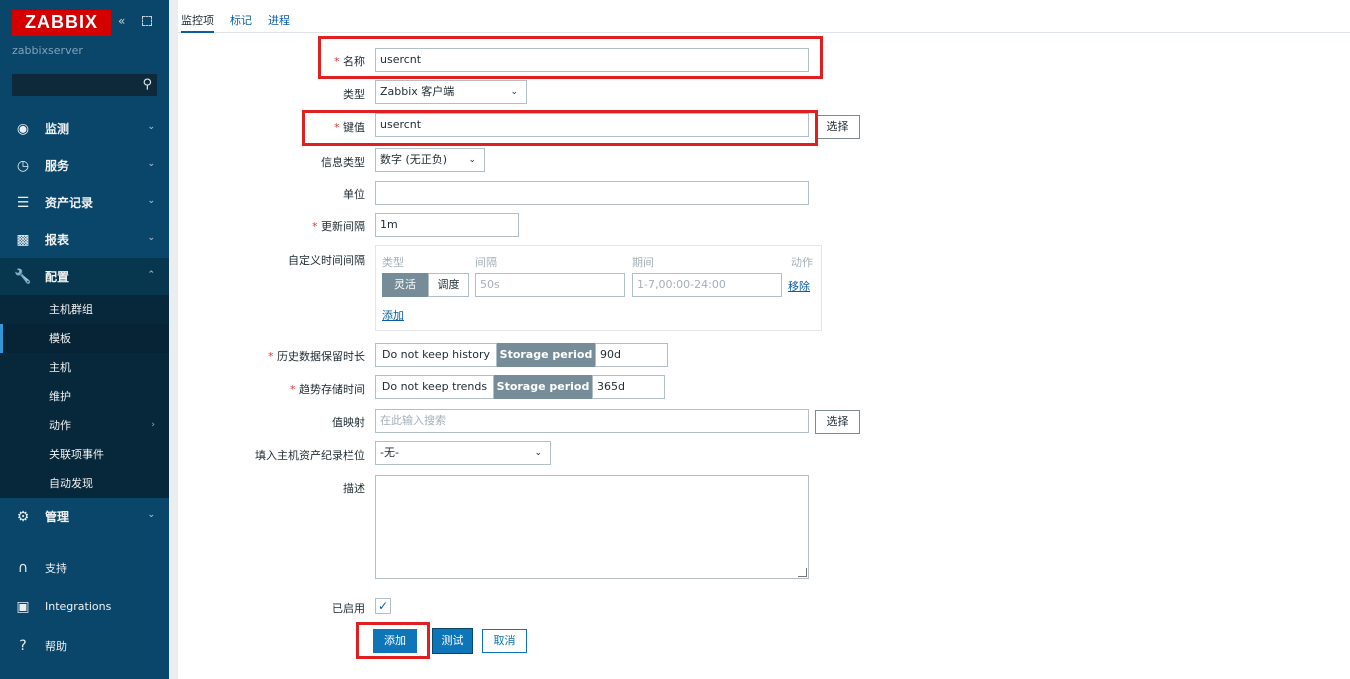 The width and height of the screenshot is (1350, 679). Describe the element at coordinates (57, 277) in the screenshot. I see `menu-label: 配置` at that location.